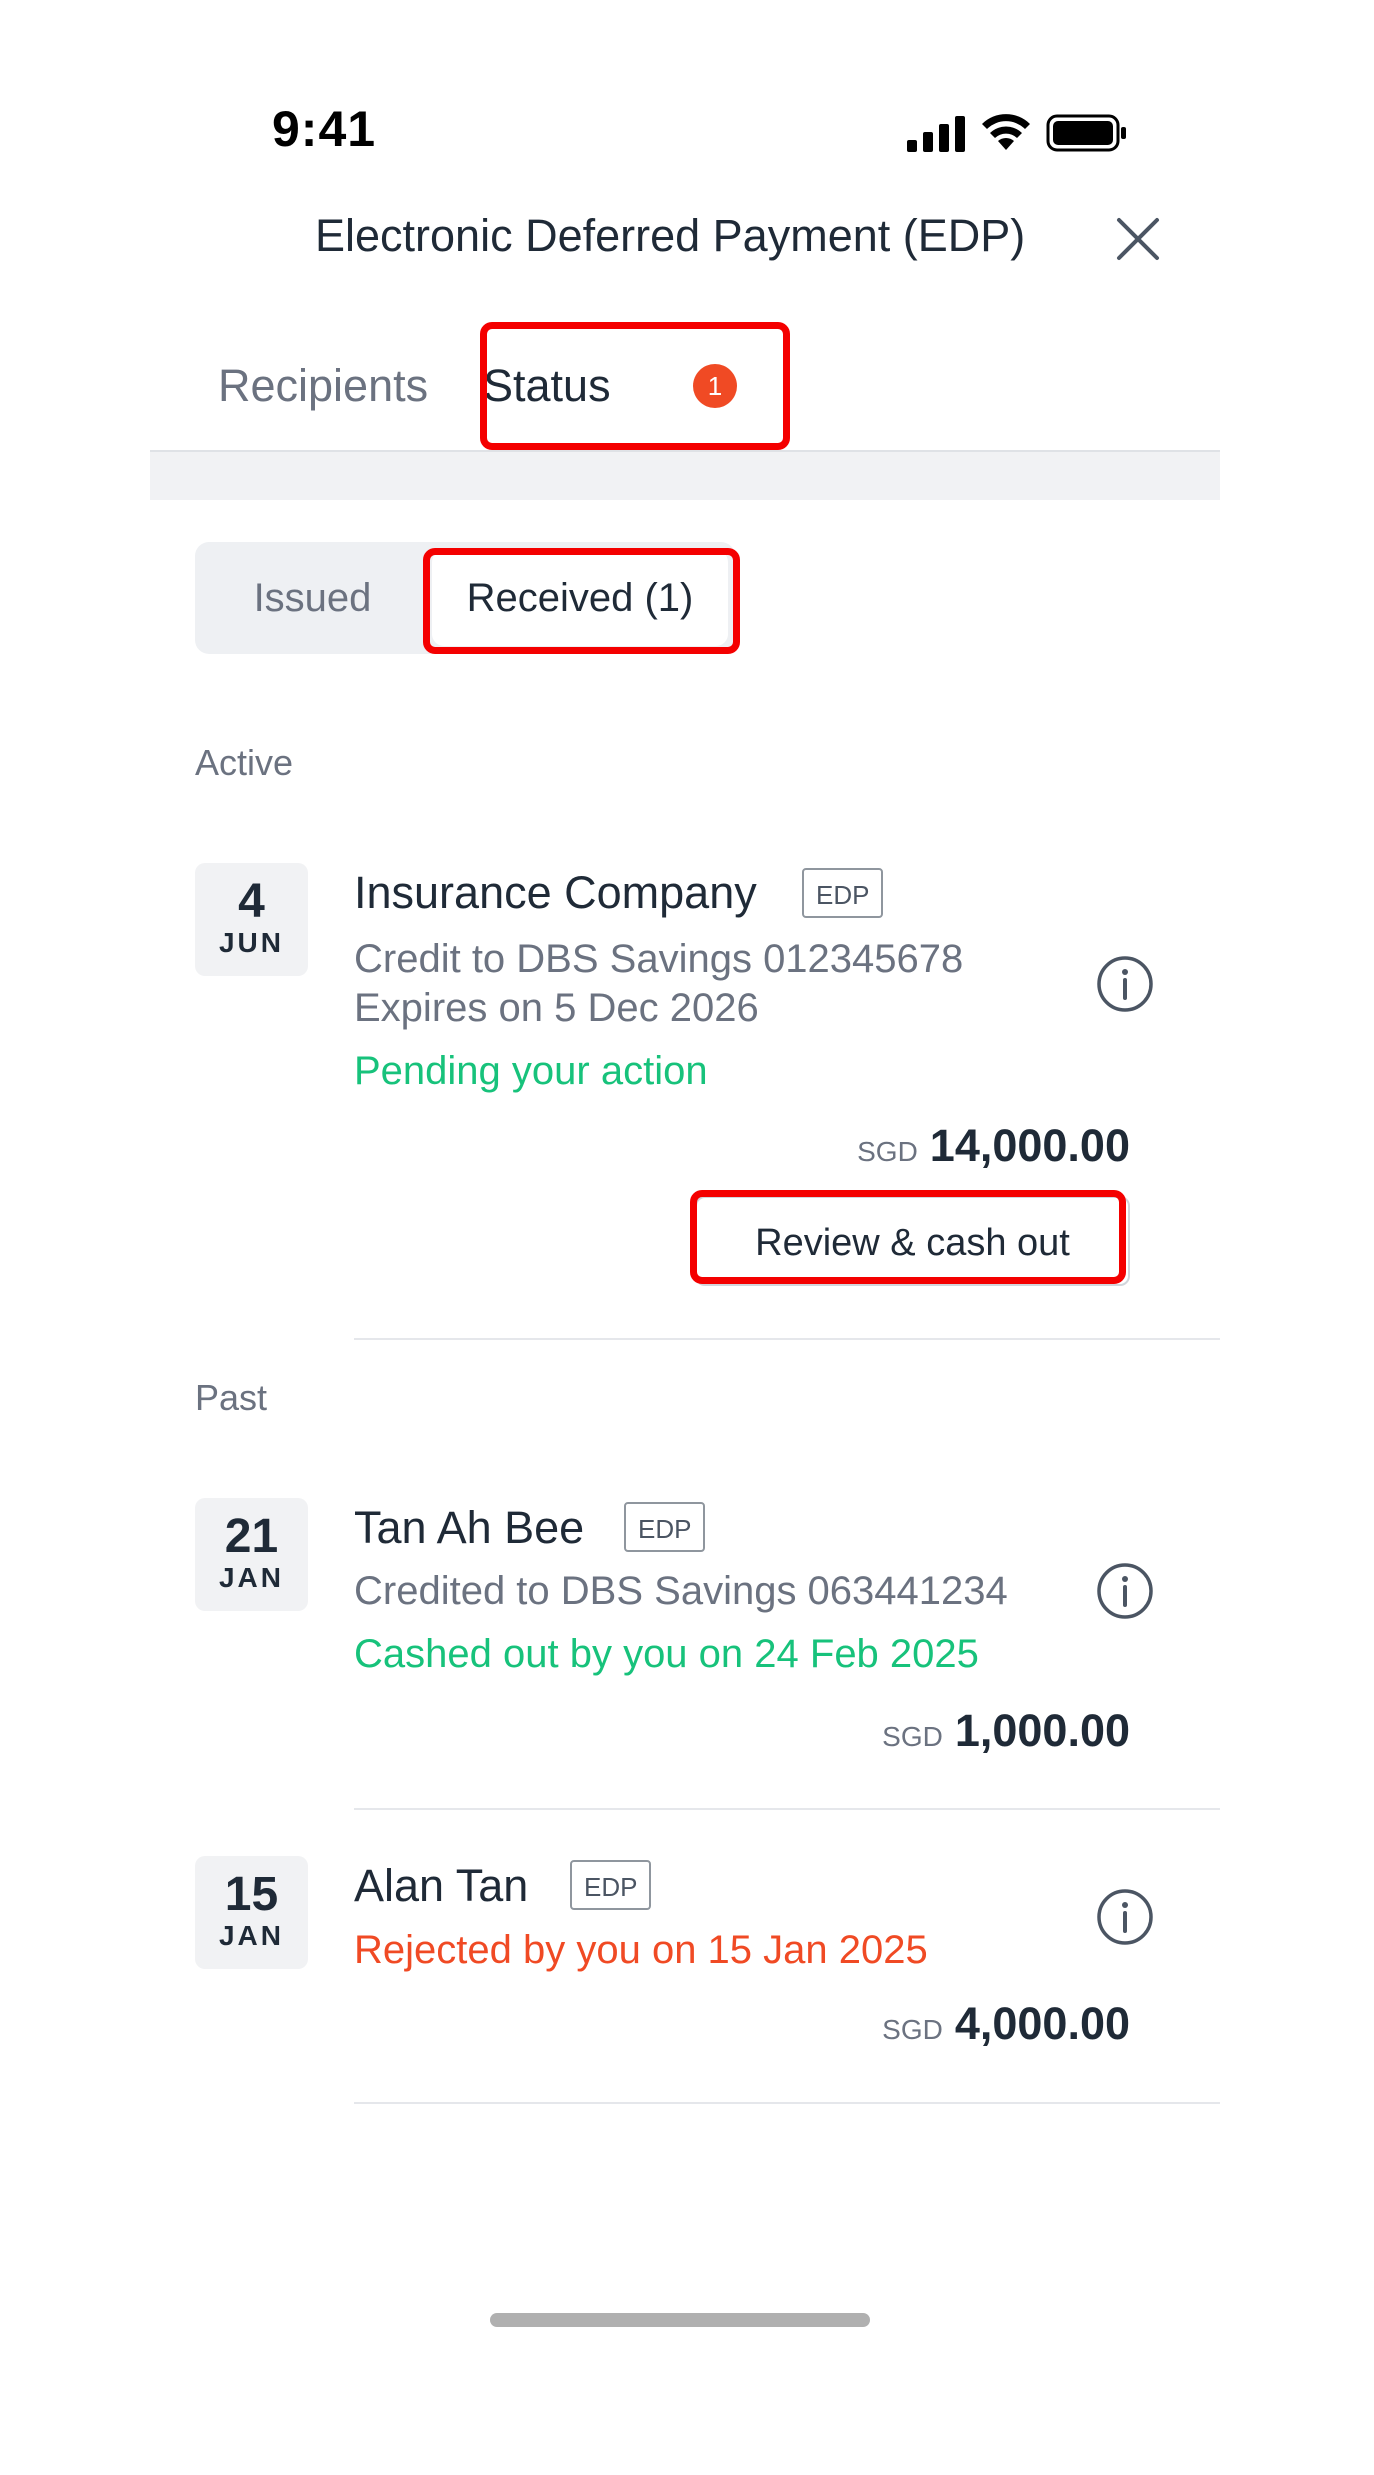 This screenshot has width=1374, height=2475. What do you see at coordinates (670, 235) in the screenshot?
I see `page-title: Electronic Deferred Payment (EDP)` at bounding box center [670, 235].